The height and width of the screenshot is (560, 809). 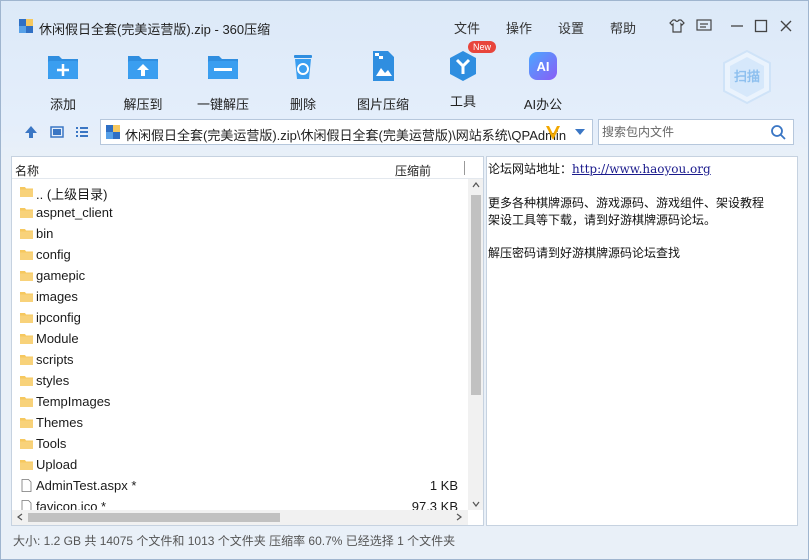 I want to click on vertical-scrollbar, so click(x=475, y=344).